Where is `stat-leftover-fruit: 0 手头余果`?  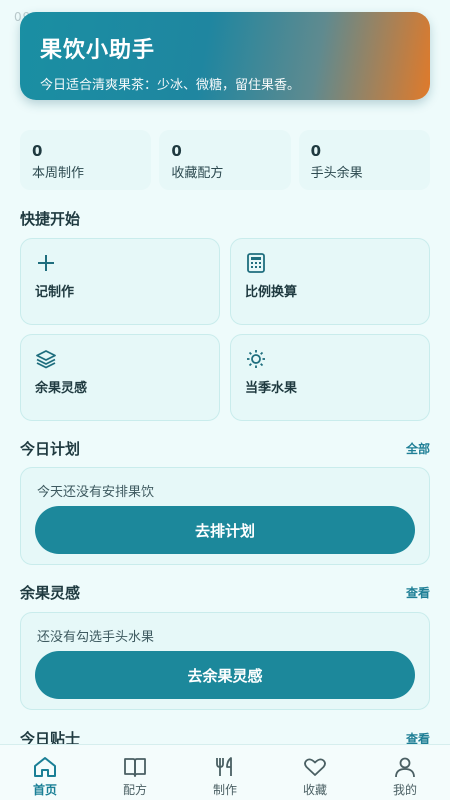 stat-leftover-fruit: 0 手头余果 is located at coordinates (364, 160).